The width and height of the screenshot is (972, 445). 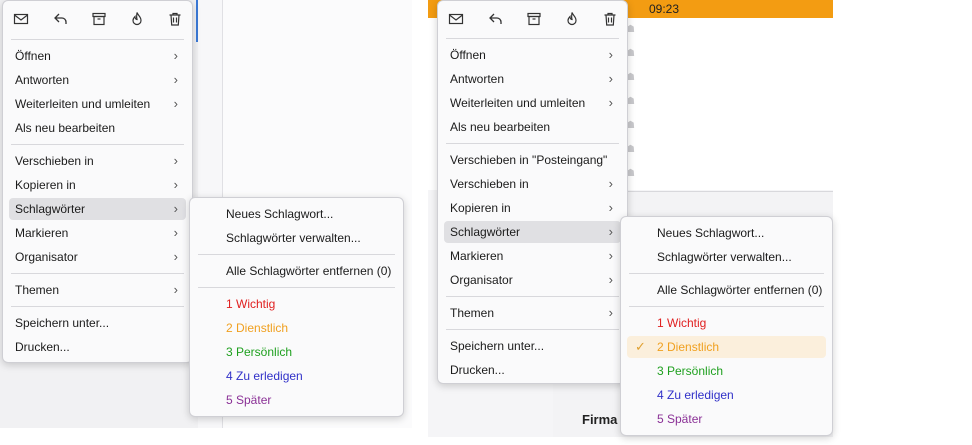 I want to click on message-time: 09:23, so click(x=664, y=9).